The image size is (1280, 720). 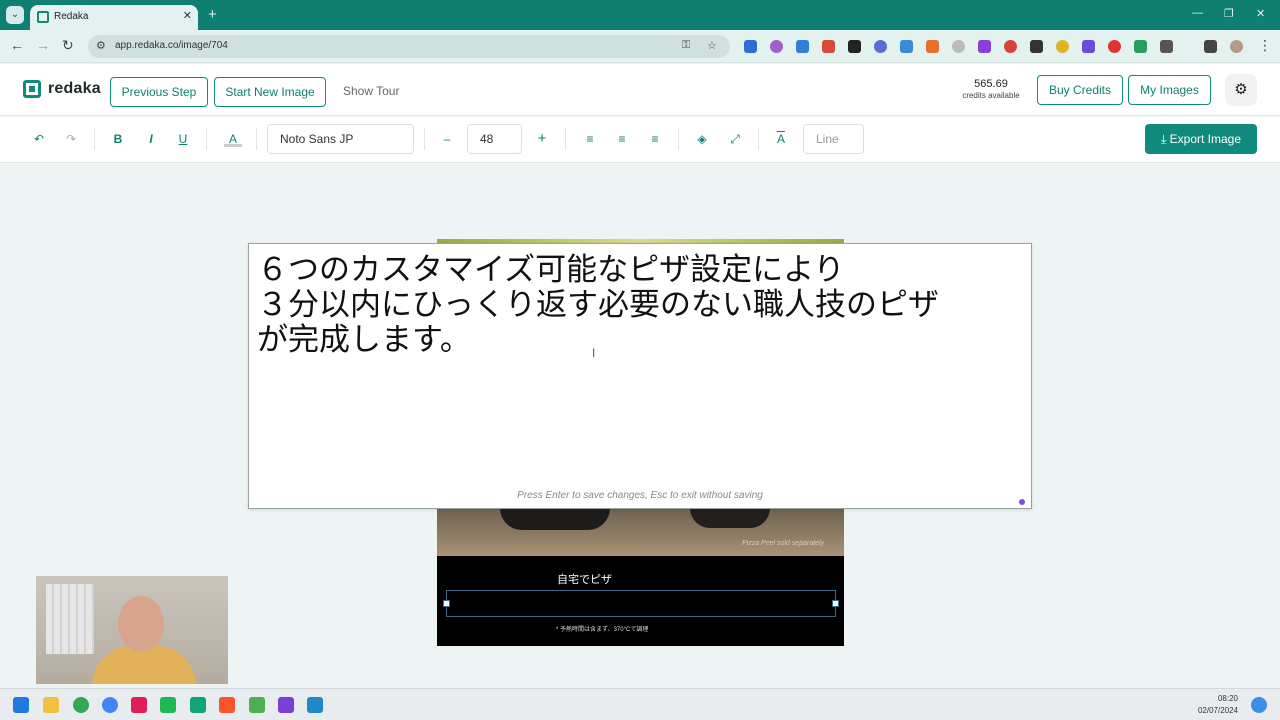 I want to click on line-height-icon: A, so click(x=781, y=139).